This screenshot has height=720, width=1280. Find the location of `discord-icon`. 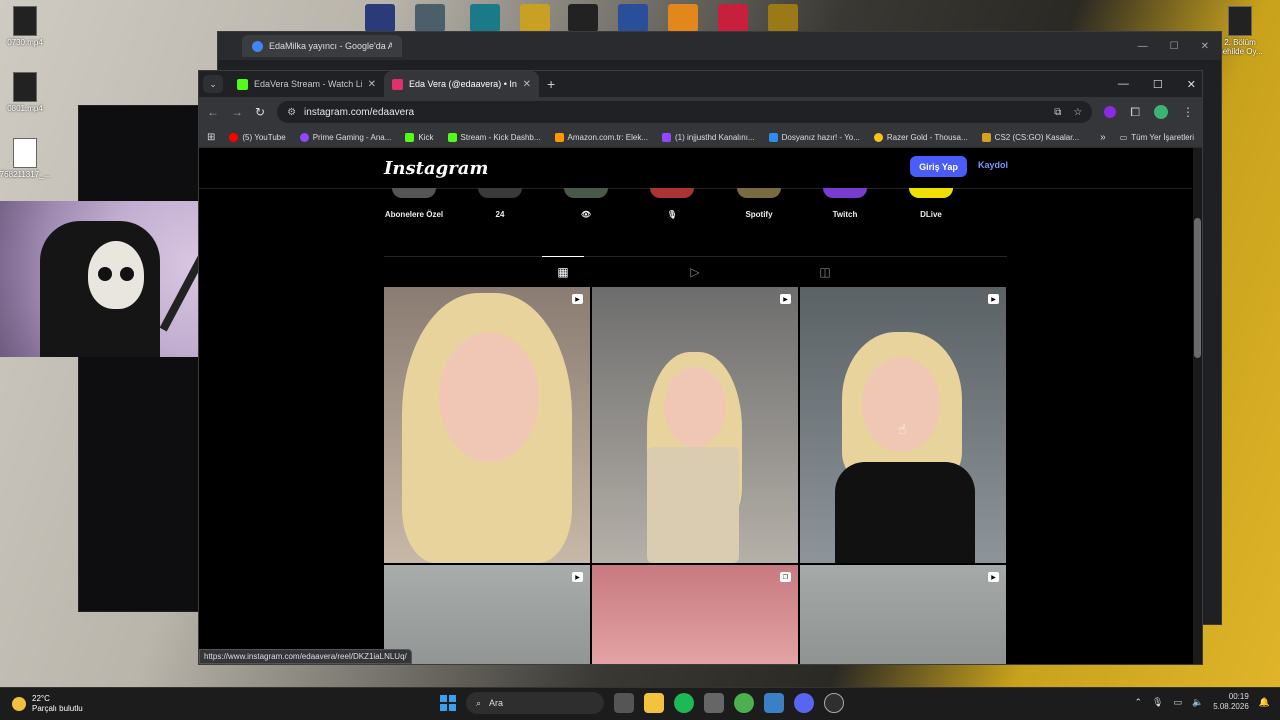

discord-icon is located at coordinates (804, 703).